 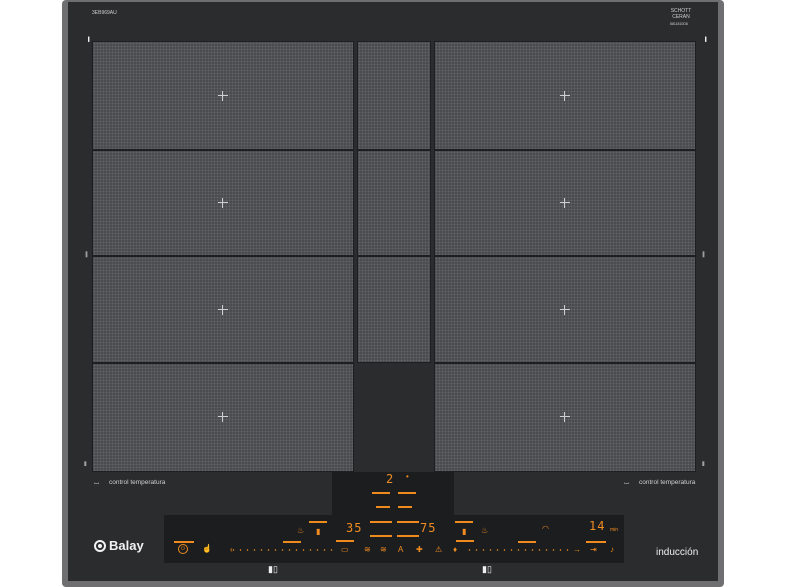 I want to click on wifi-icon: ◠, so click(x=545, y=528).